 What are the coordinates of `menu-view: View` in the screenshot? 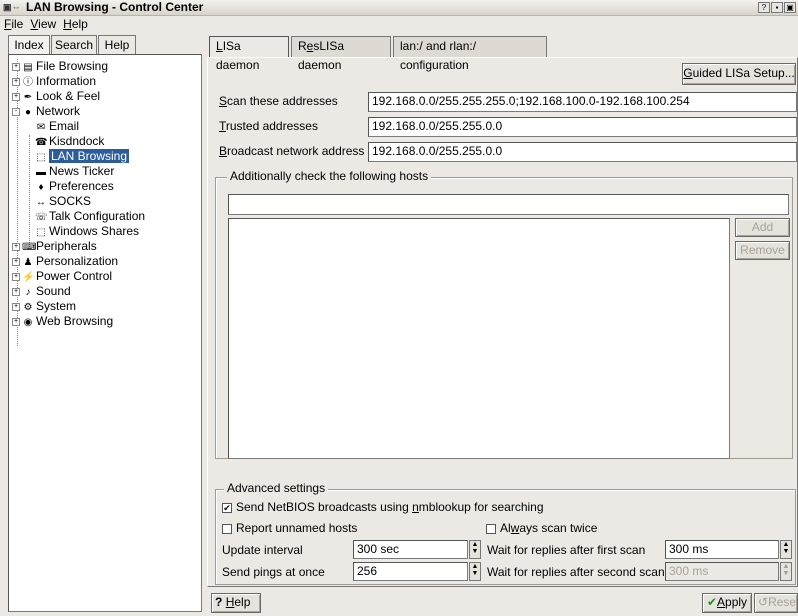 It's located at (42, 24).